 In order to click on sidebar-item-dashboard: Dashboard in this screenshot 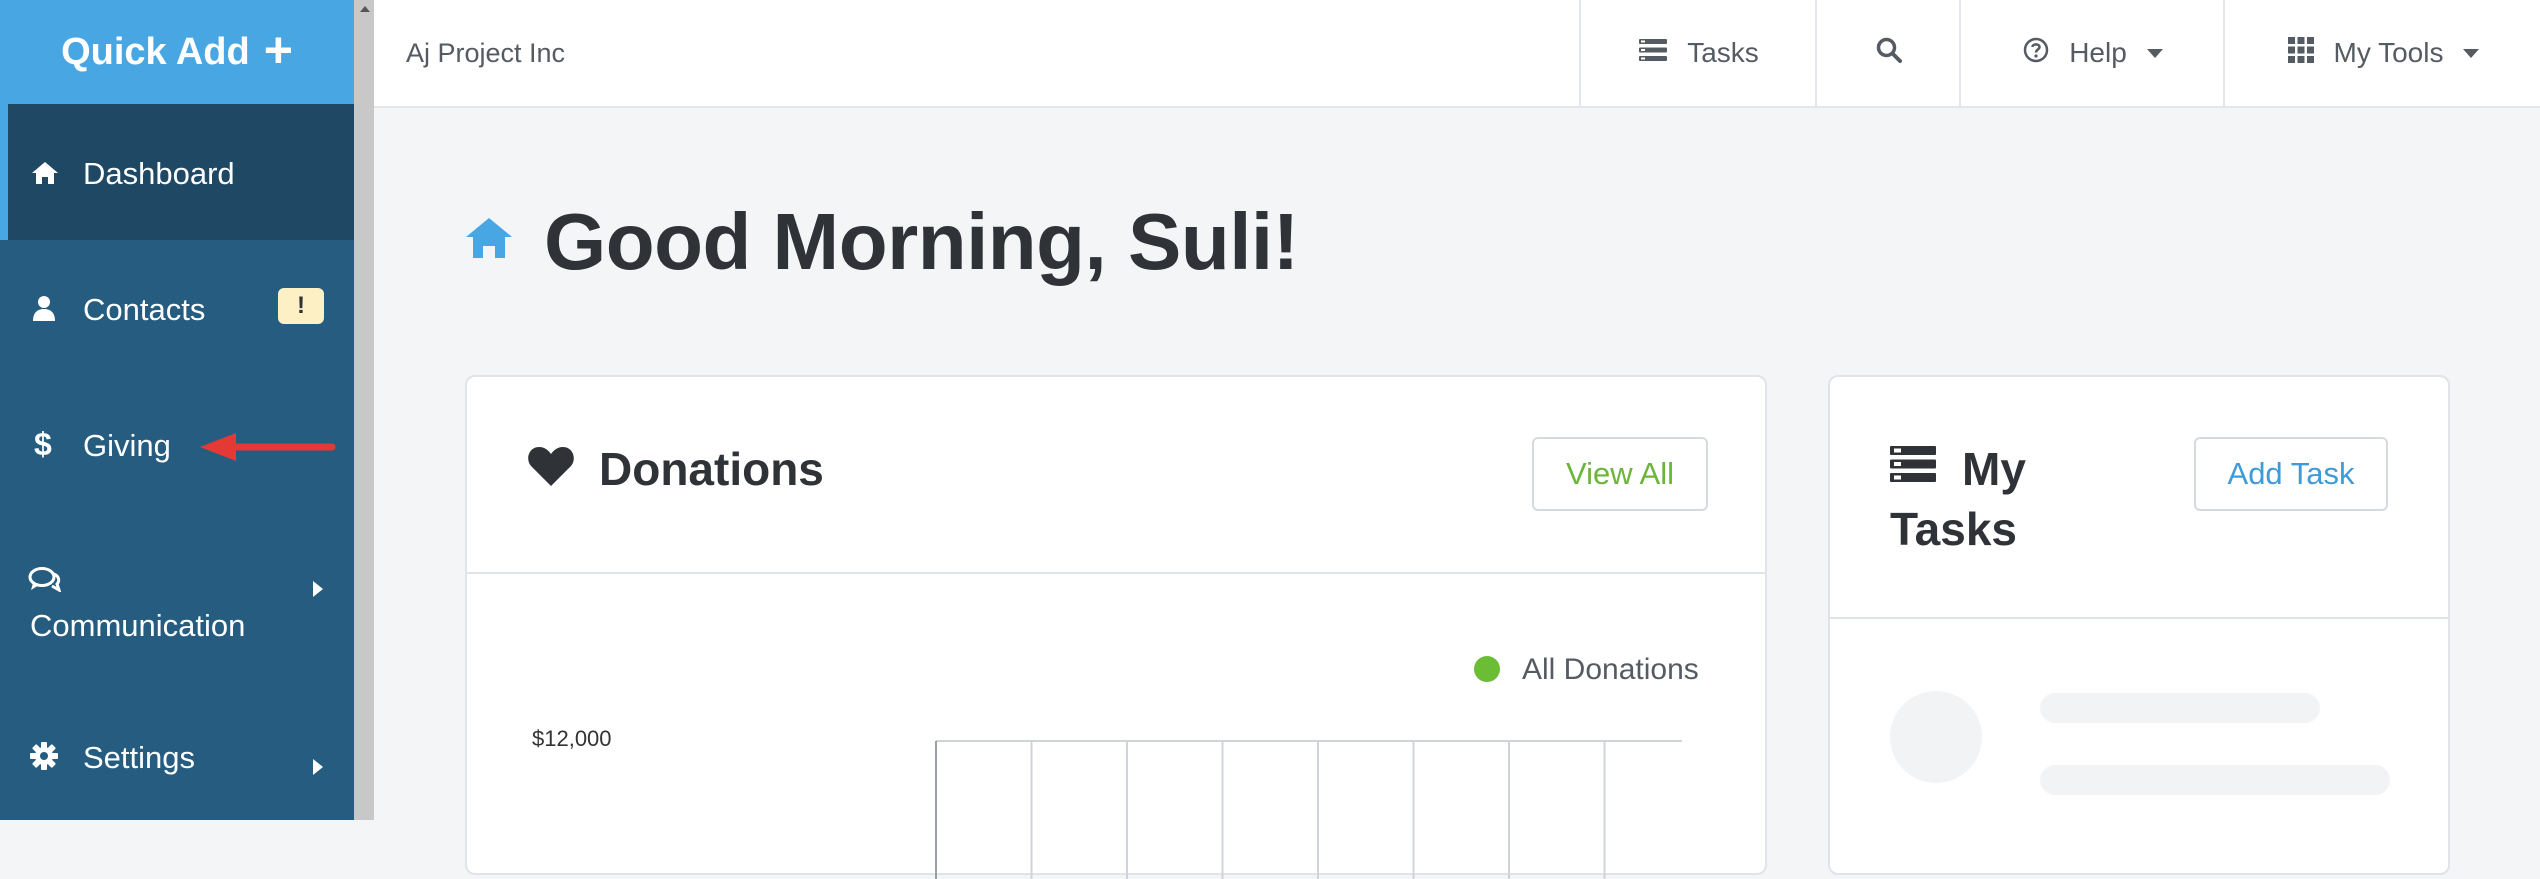, I will do `click(177, 172)`.